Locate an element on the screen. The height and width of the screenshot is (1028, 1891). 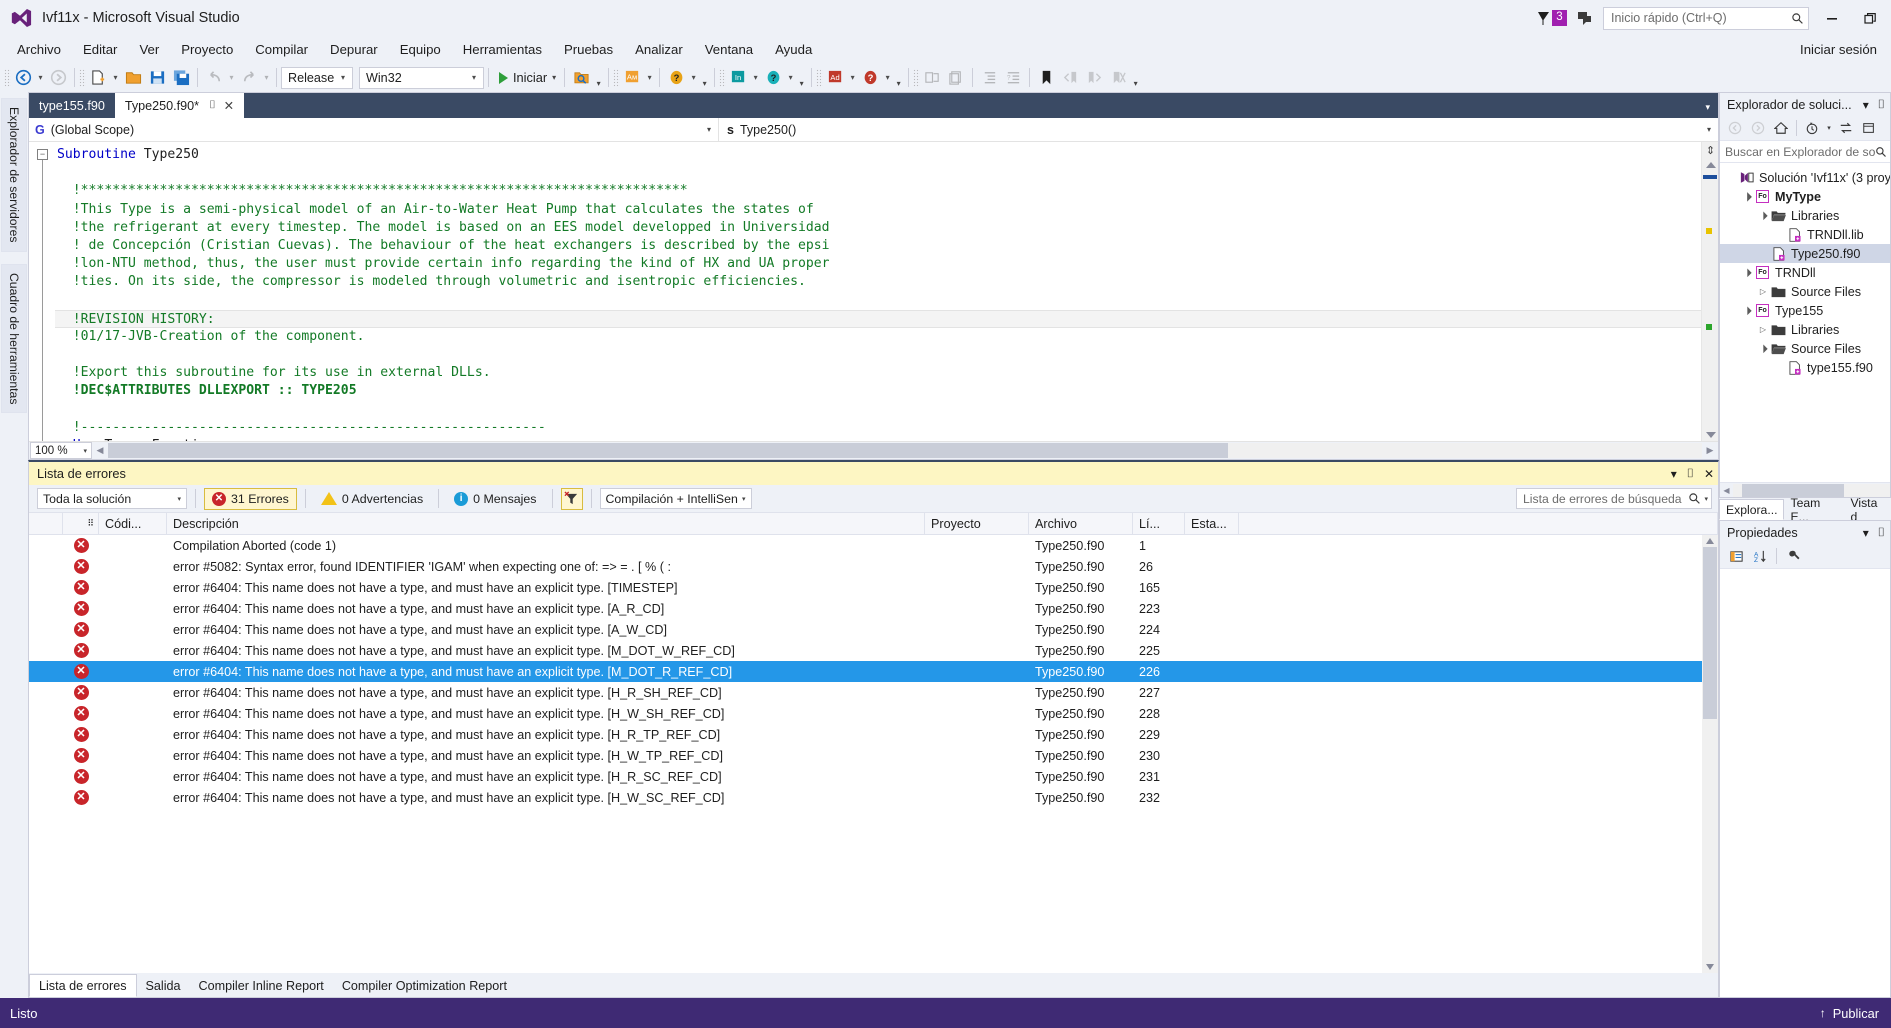
new-project-dropdown: ▾ is located at coordinates (115, 78).